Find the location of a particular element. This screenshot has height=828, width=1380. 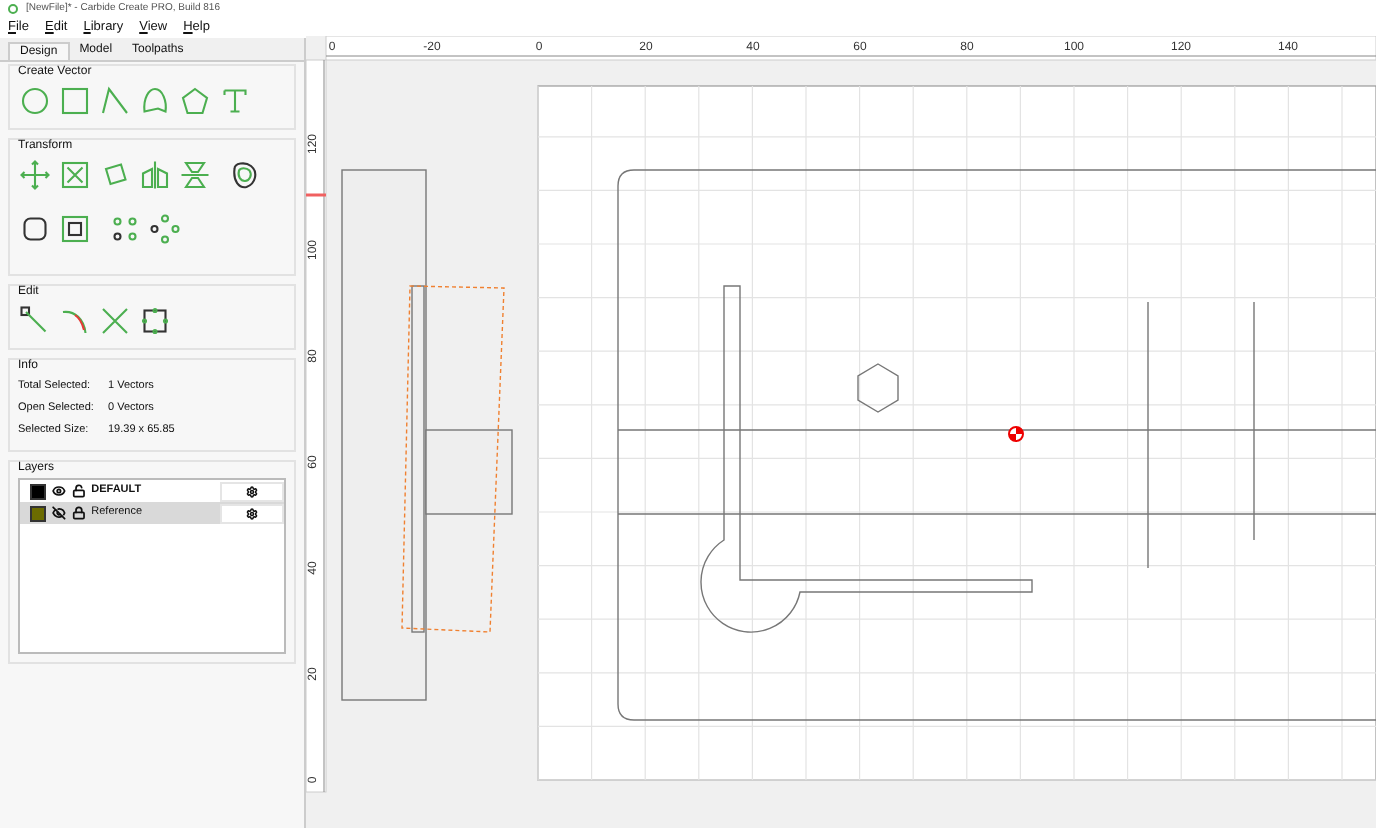

cut-icon is located at coordinates (115, 321).